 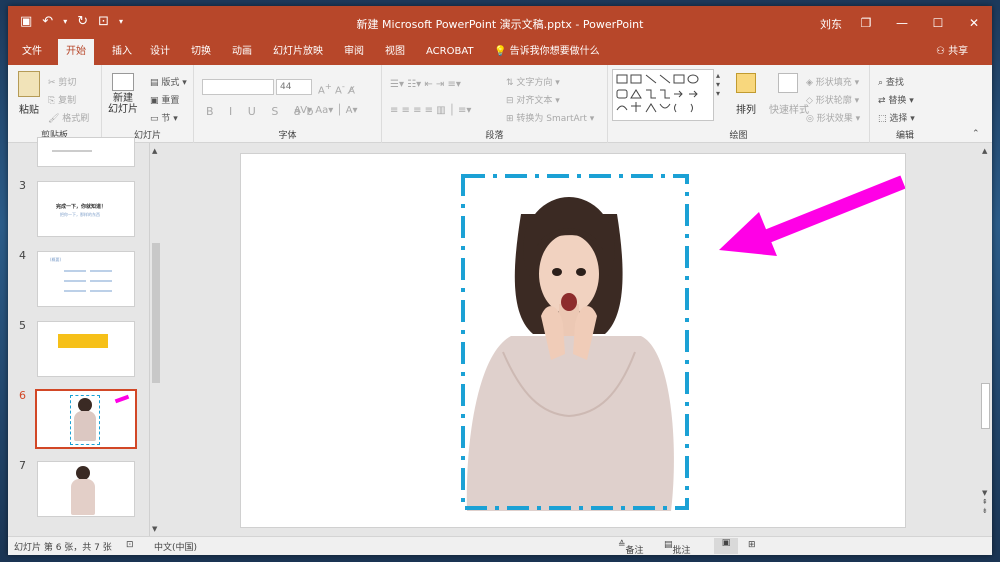 What do you see at coordinates (83, 341) in the screenshot?
I see `thumb-5-yellow-block` at bounding box center [83, 341].